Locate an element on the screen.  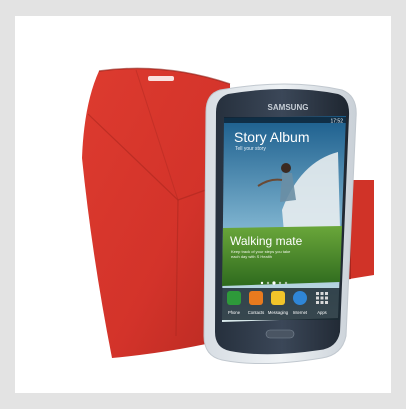
earpiece-cutout is located at coordinates (161, 78).